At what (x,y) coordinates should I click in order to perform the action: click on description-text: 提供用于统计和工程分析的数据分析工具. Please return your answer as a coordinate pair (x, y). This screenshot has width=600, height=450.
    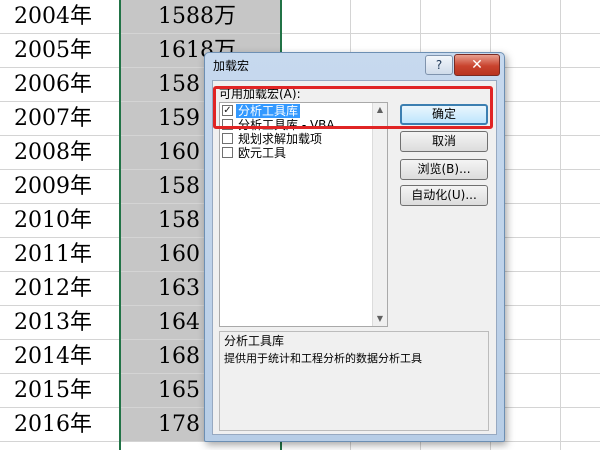
    Looking at the image, I should click on (323, 358).